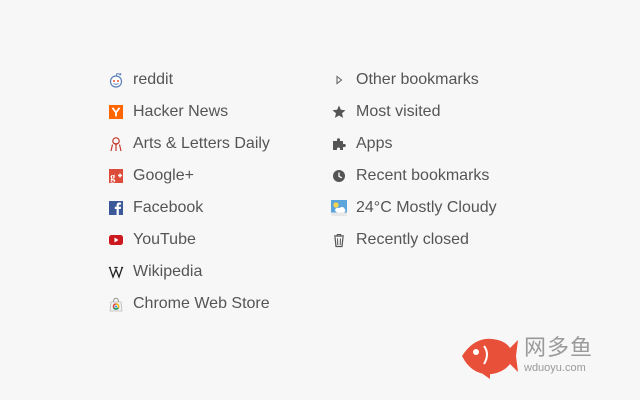  What do you see at coordinates (412, 239) in the screenshot?
I see `menu-item-label: Recently closed` at bounding box center [412, 239].